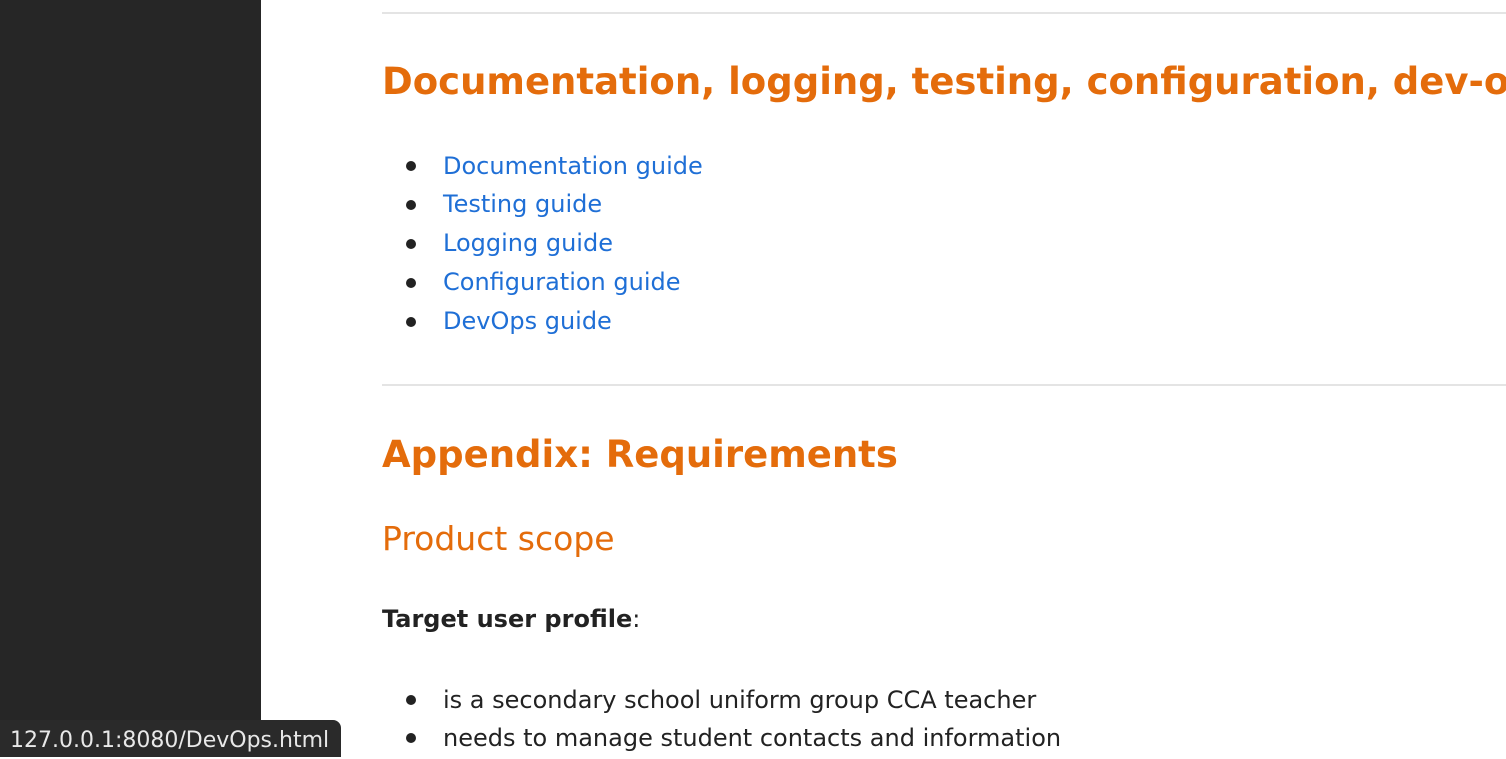 This screenshot has width=1506, height=759. I want to click on section-heading-appendix: Appendix: Requirements, so click(640, 454).